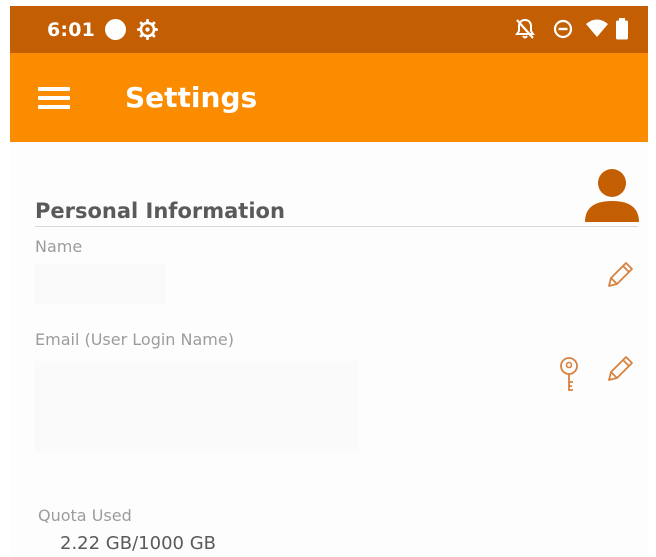 The width and height of the screenshot is (656, 557). Describe the element at coordinates (160, 211) in the screenshot. I see `section-title-personal-information: Personal Information` at that location.